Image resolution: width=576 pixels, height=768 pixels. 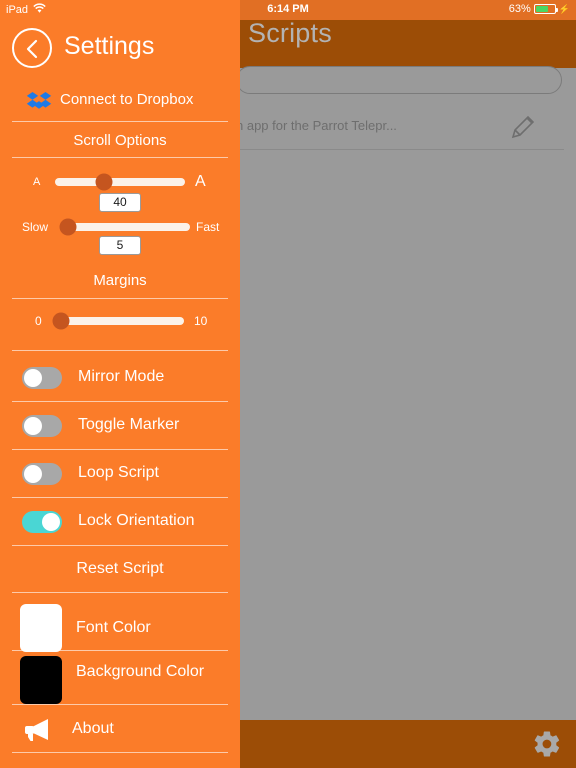 I want to click on script-search-input, so click(x=399, y=80).